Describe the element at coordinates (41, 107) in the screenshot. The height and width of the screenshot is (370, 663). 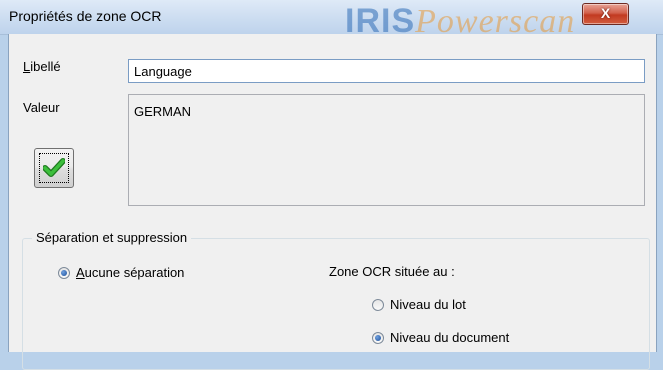
I see `valeur-label: Valeur` at that location.